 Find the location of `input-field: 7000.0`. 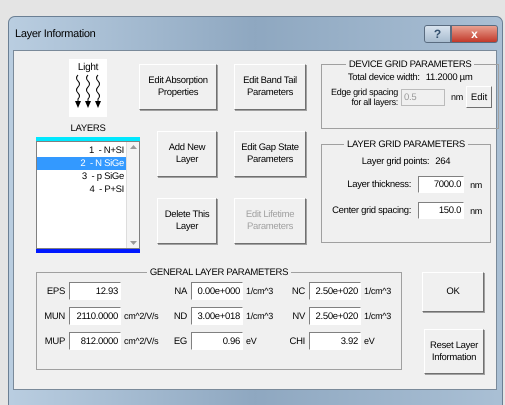

input-field: 7000.0 is located at coordinates (441, 184).